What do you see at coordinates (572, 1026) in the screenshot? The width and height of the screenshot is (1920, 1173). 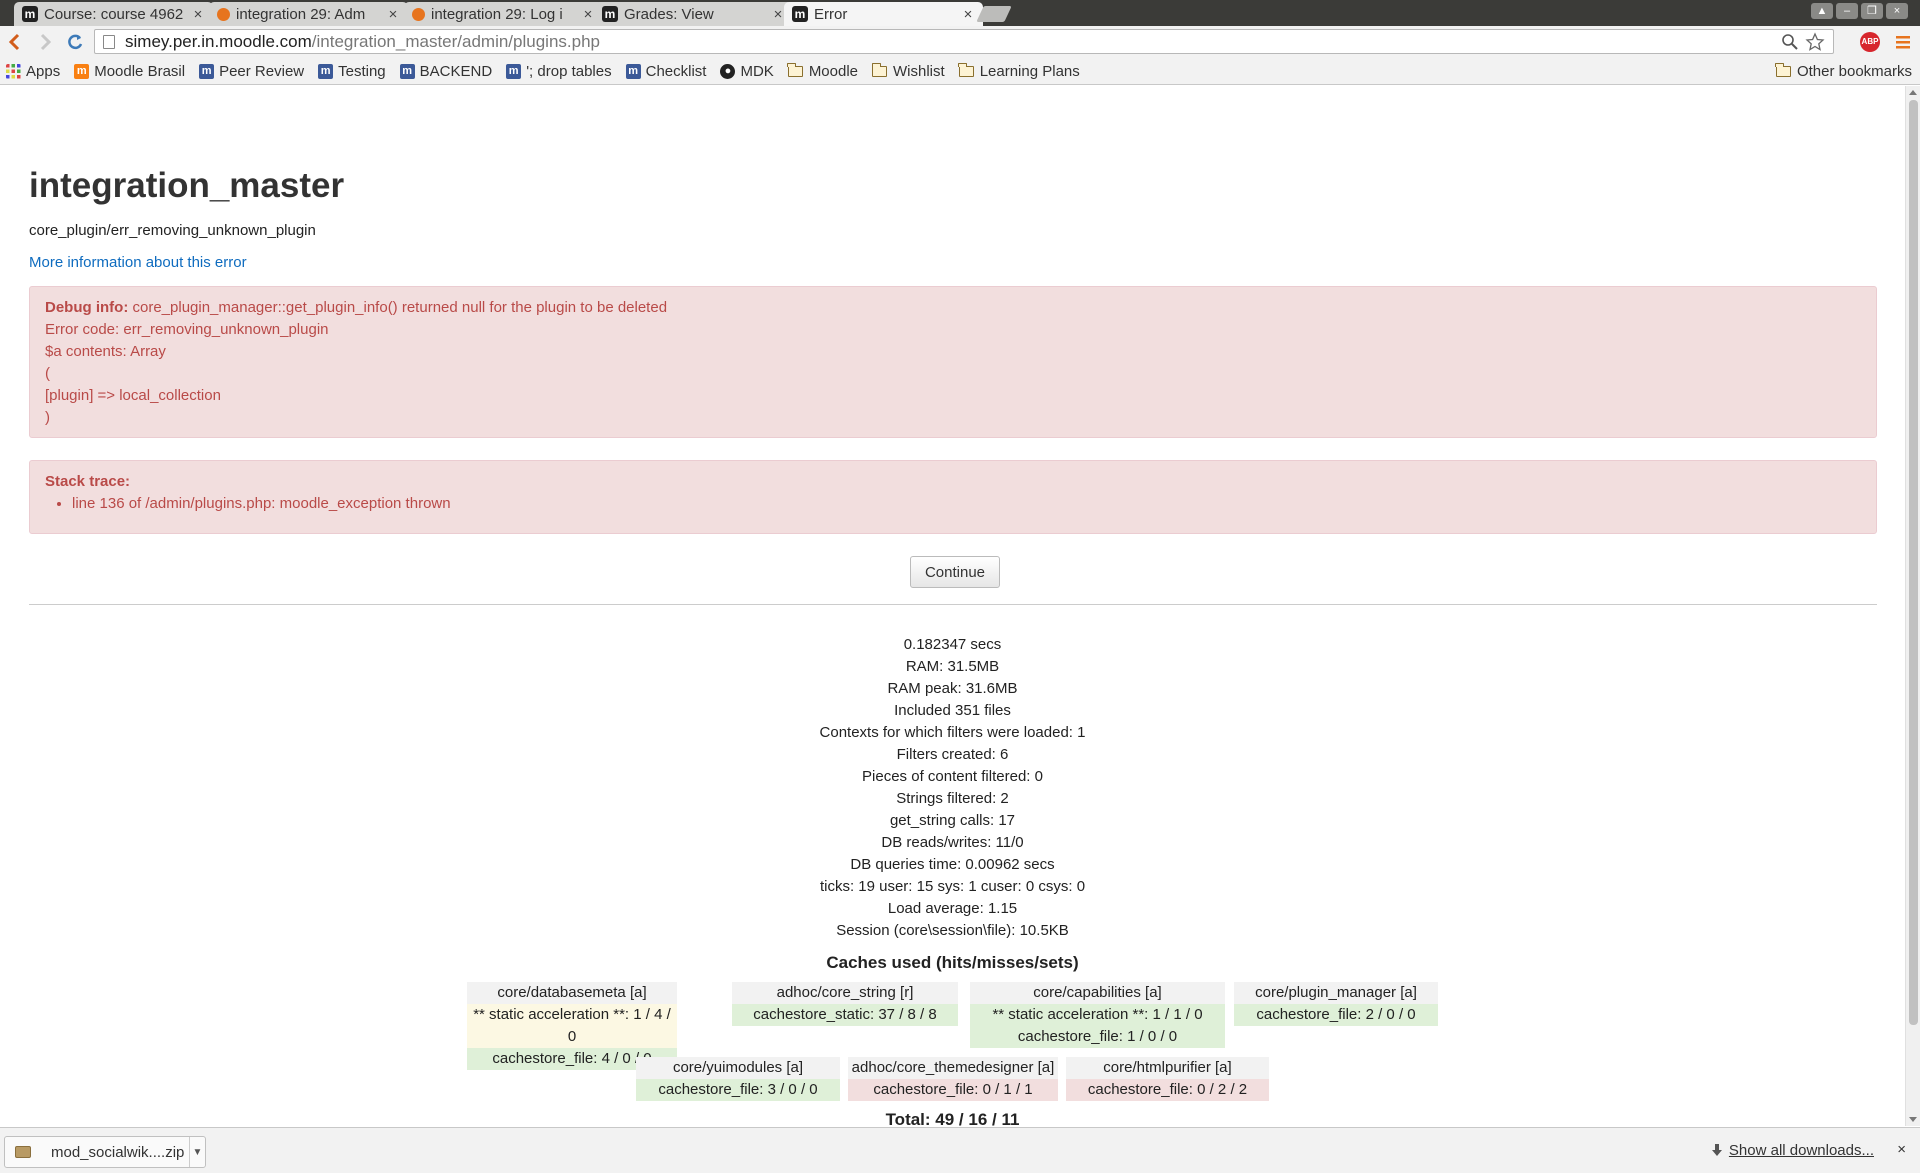 I see `cache-stat: ** static acceleration **: 1 / 4 / 0` at bounding box center [572, 1026].